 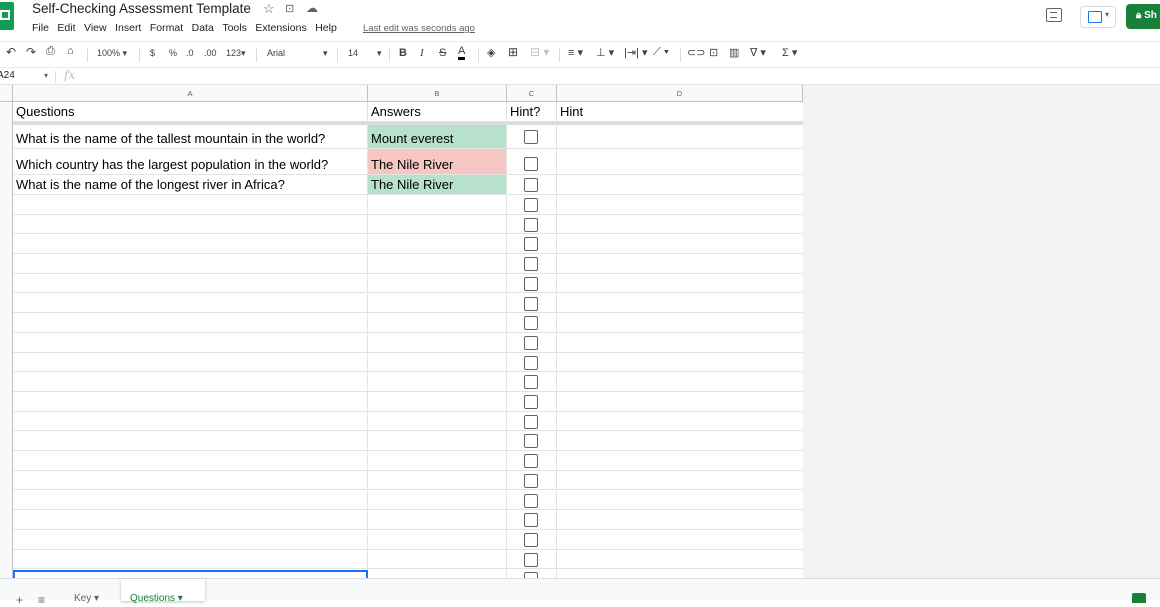 What do you see at coordinates (236, 53) in the screenshot?
I see `more-formats-button: 123▾` at bounding box center [236, 53].